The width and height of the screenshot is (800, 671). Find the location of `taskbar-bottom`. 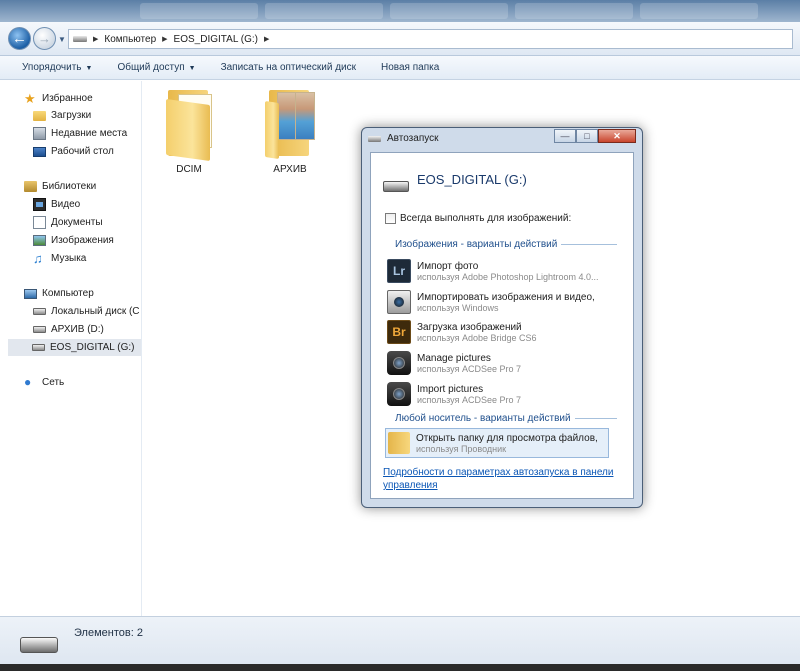

taskbar-bottom is located at coordinates (400, 667).